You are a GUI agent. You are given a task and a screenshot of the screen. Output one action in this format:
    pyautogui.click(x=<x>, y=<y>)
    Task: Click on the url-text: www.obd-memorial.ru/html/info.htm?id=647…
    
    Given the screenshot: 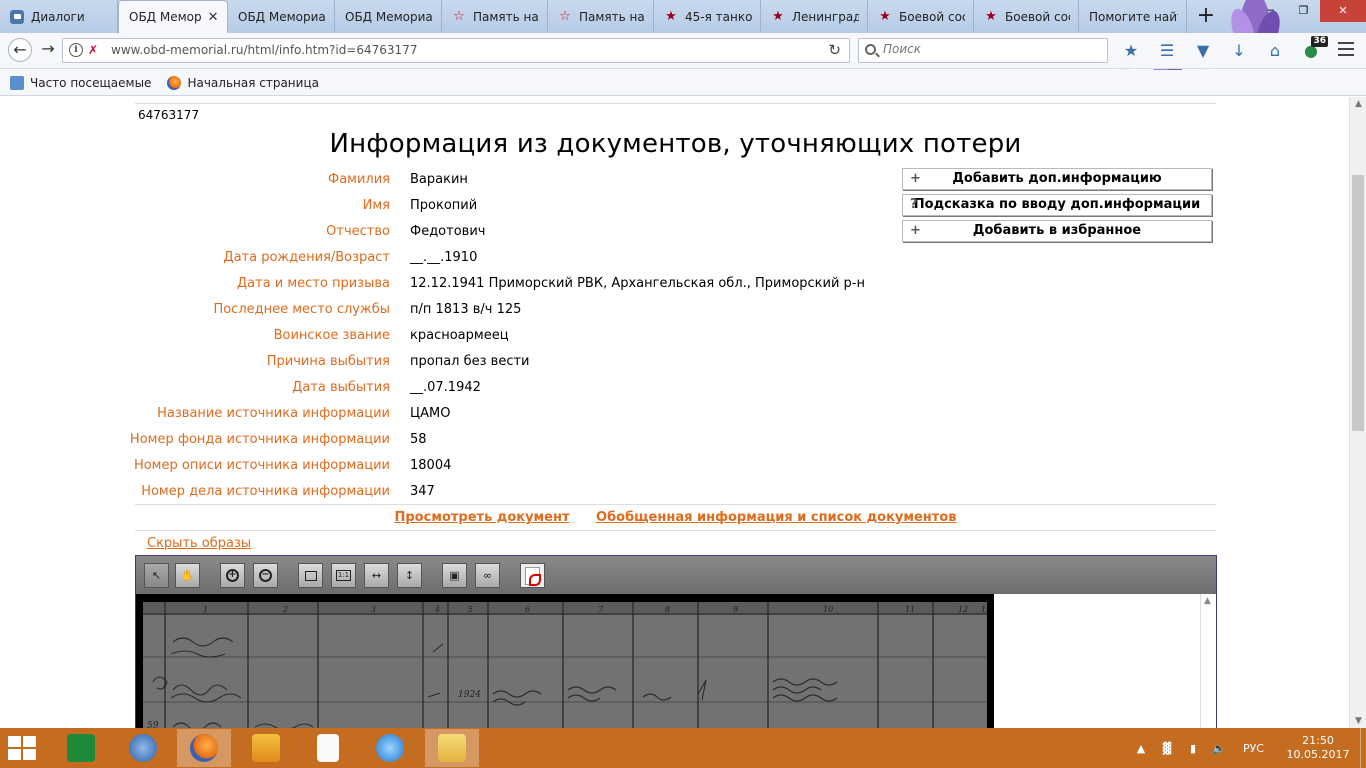 What is the action you would take?
    pyautogui.click(x=264, y=50)
    